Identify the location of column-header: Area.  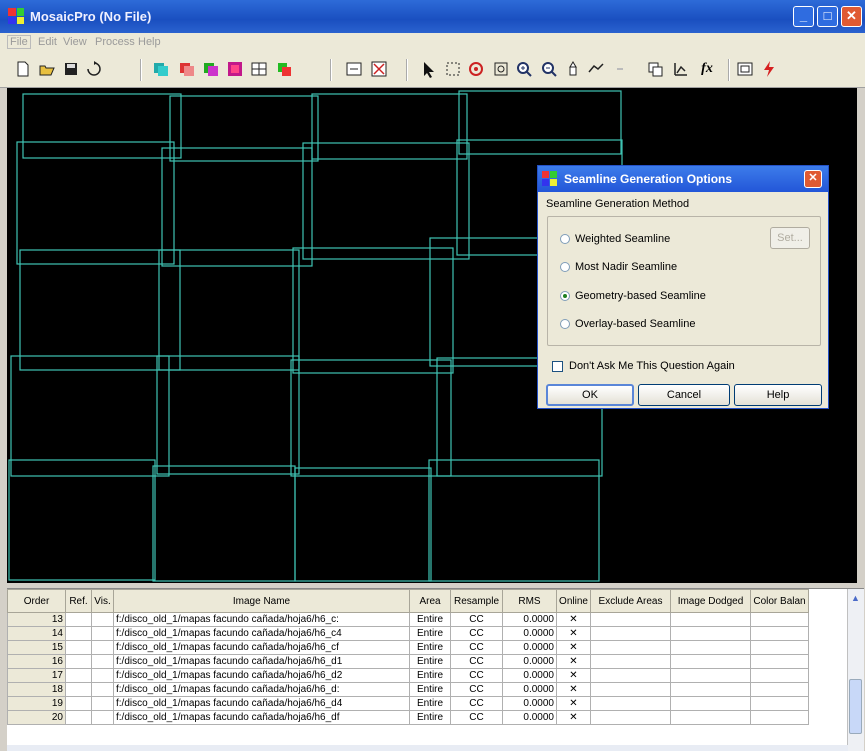
(430, 601).